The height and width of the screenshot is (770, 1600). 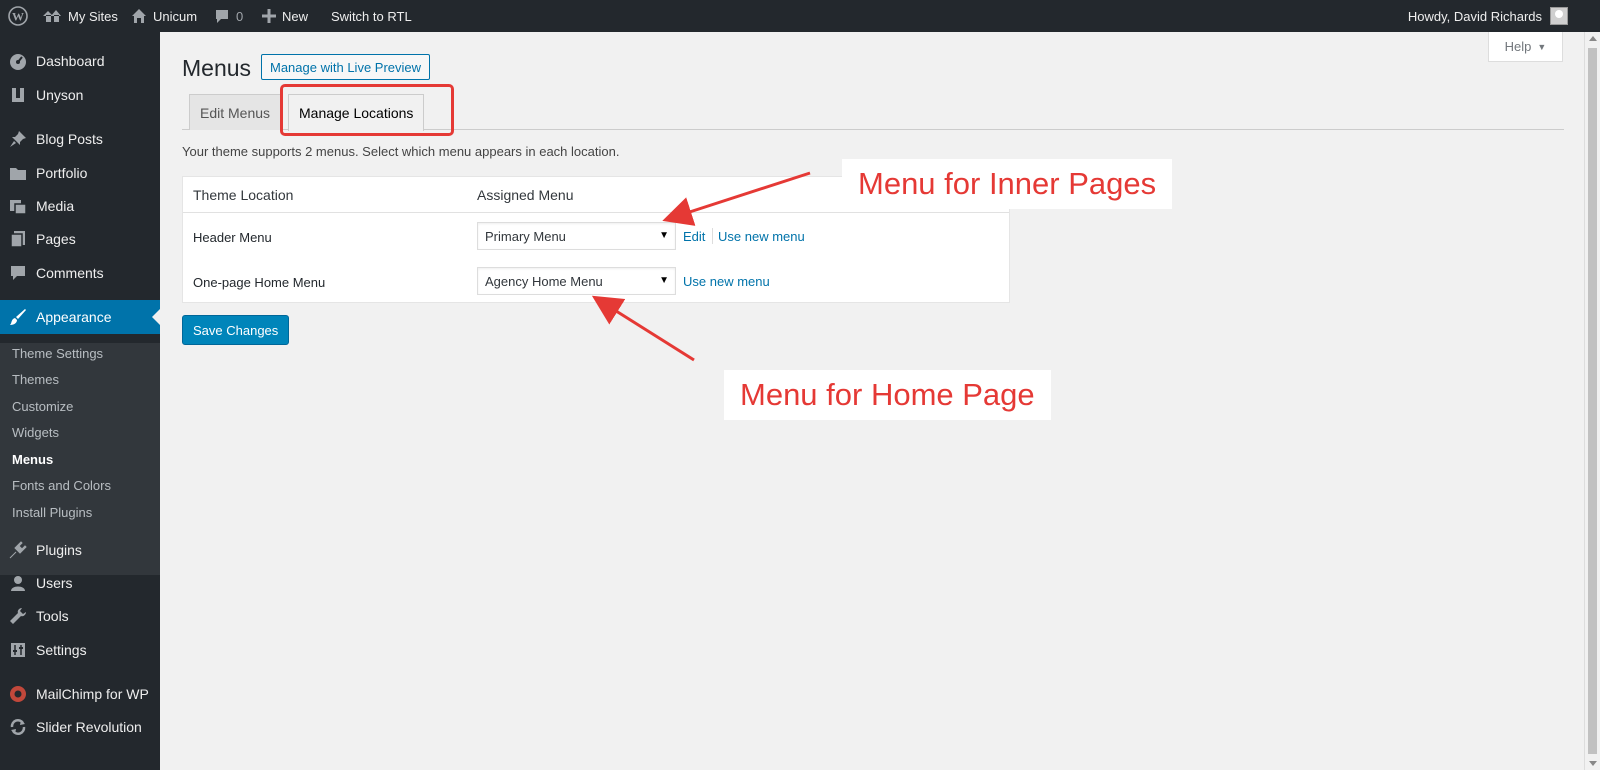 I want to click on new-label: New, so click(x=295, y=16).